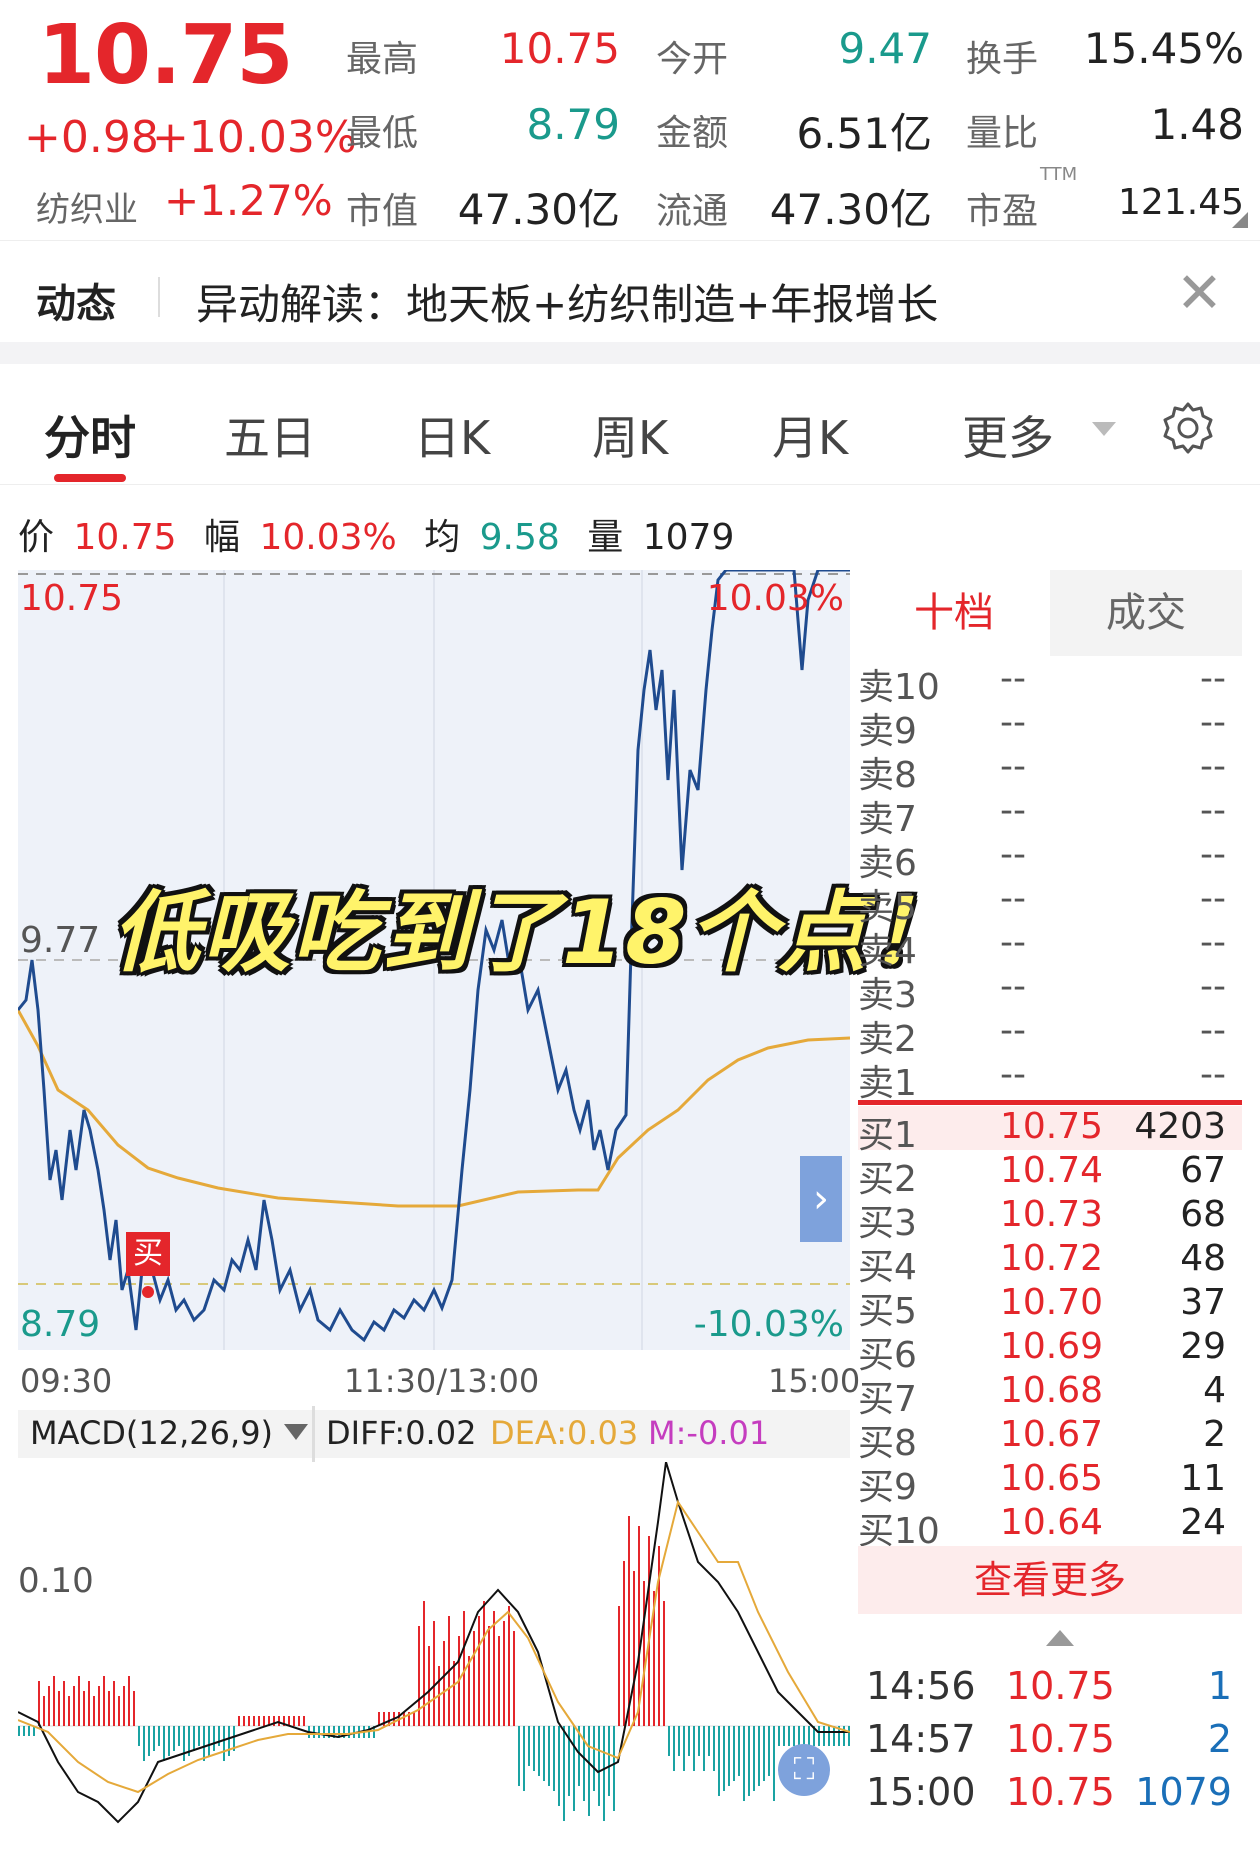 This screenshot has height=1849, width=1260. What do you see at coordinates (296, 1432) in the screenshot?
I see `dropdown-triangle-icon` at bounding box center [296, 1432].